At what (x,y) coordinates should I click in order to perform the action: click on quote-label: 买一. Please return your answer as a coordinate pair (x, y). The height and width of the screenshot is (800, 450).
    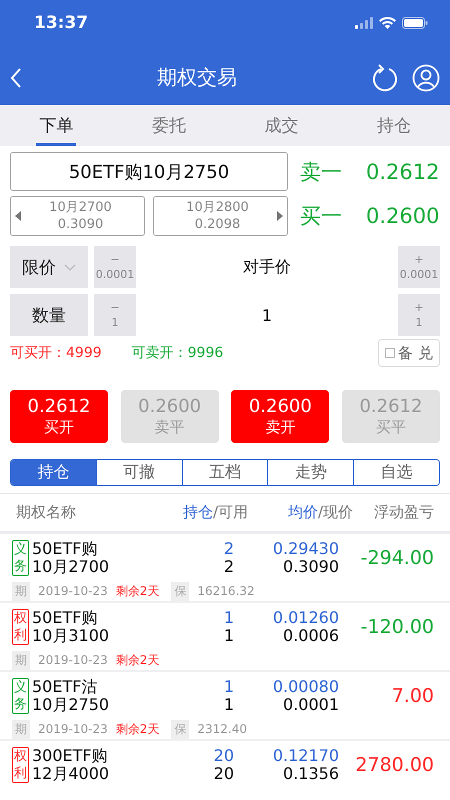
    Looking at the image, I should click on (321, 216).